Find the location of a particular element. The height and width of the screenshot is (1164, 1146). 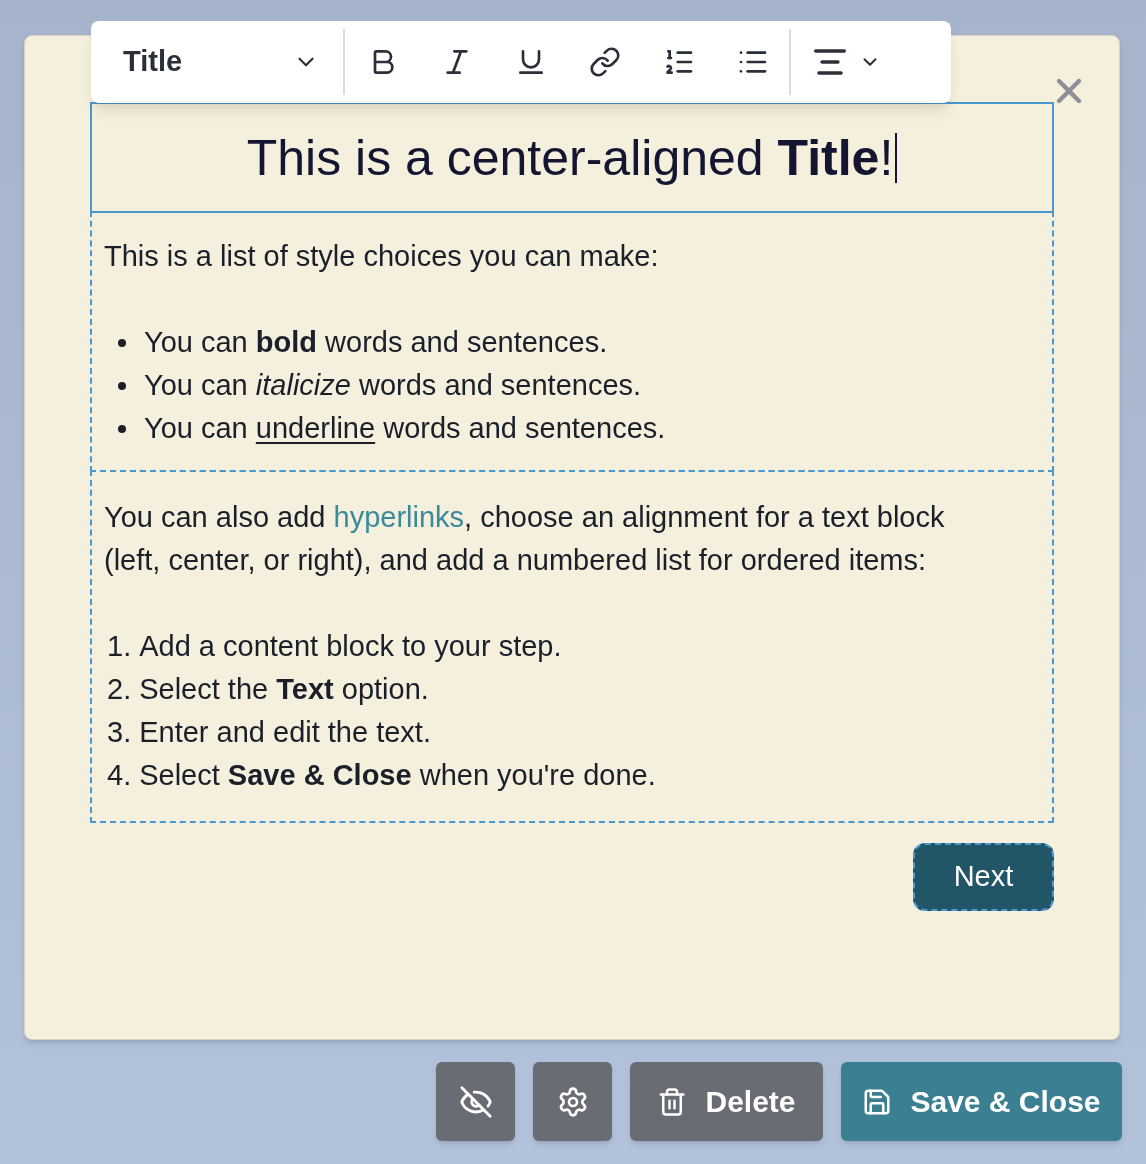

hide-button is located at coordinates (475, 1101).